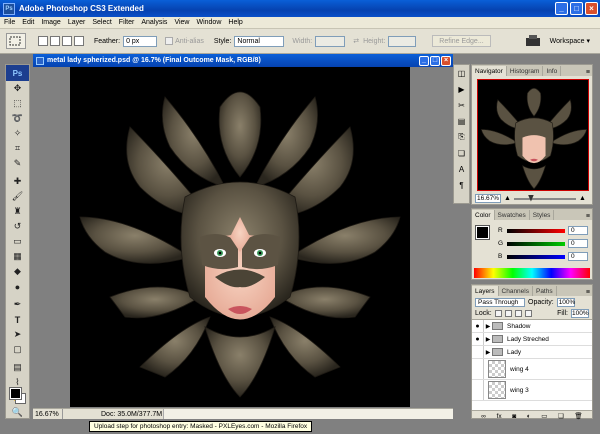 The height and width of the screenshot is (434, 600). What do you see at coordinates (17, 133) in the screenshot?
I see `magic-wand-tool-icon: ✧` at bounding box center [17, 133].